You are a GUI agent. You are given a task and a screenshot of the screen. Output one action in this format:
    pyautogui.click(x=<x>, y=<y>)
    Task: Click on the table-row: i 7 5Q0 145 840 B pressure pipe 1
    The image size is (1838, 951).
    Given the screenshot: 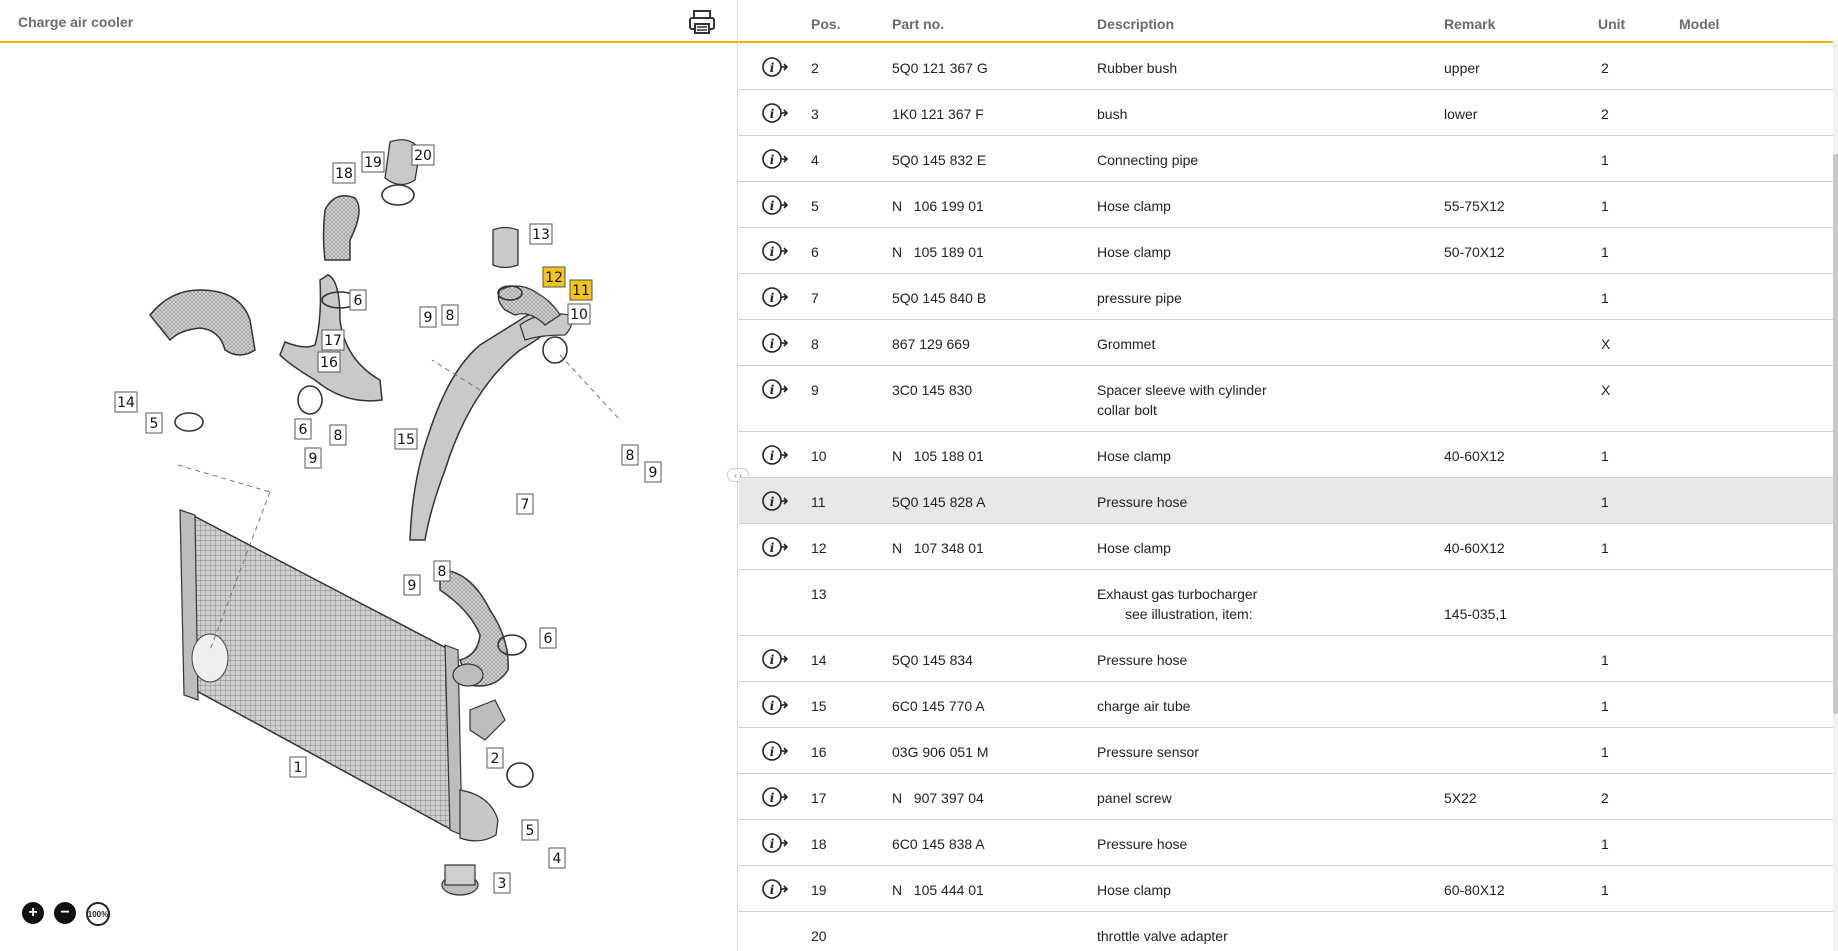 What is the action you would take?
    pyautogui.click(x=1286, y=297)
    